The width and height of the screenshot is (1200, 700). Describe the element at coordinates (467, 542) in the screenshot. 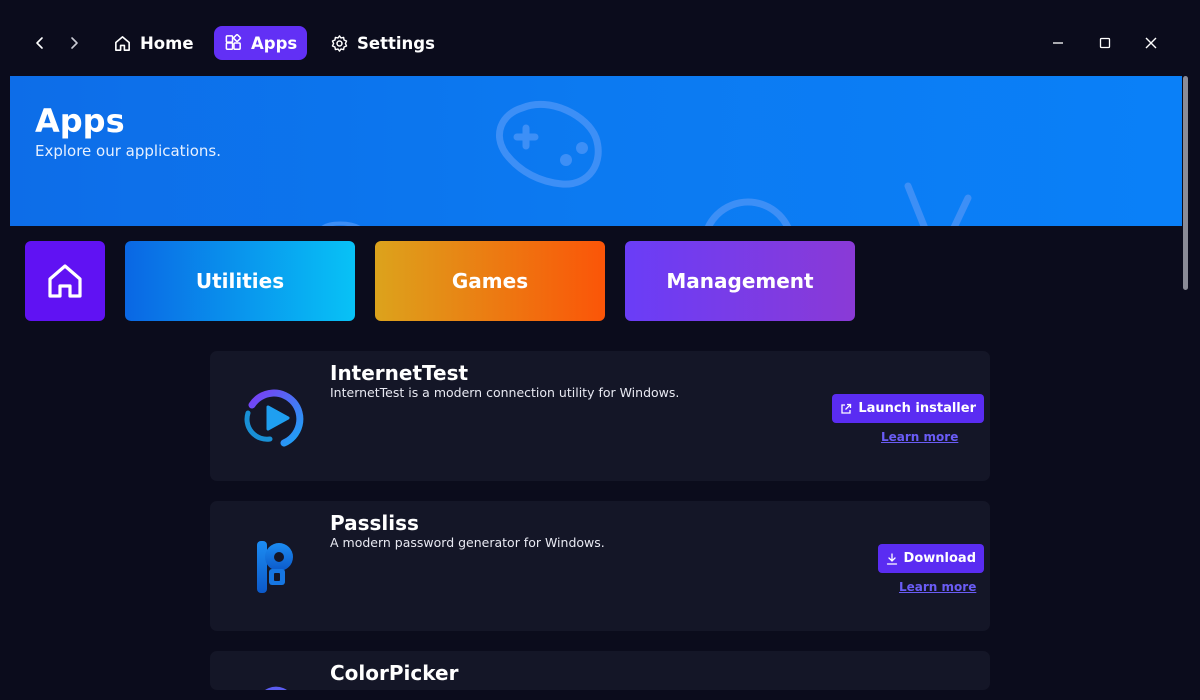

I see `app-description: A modern password generator for Windows.` at that location.